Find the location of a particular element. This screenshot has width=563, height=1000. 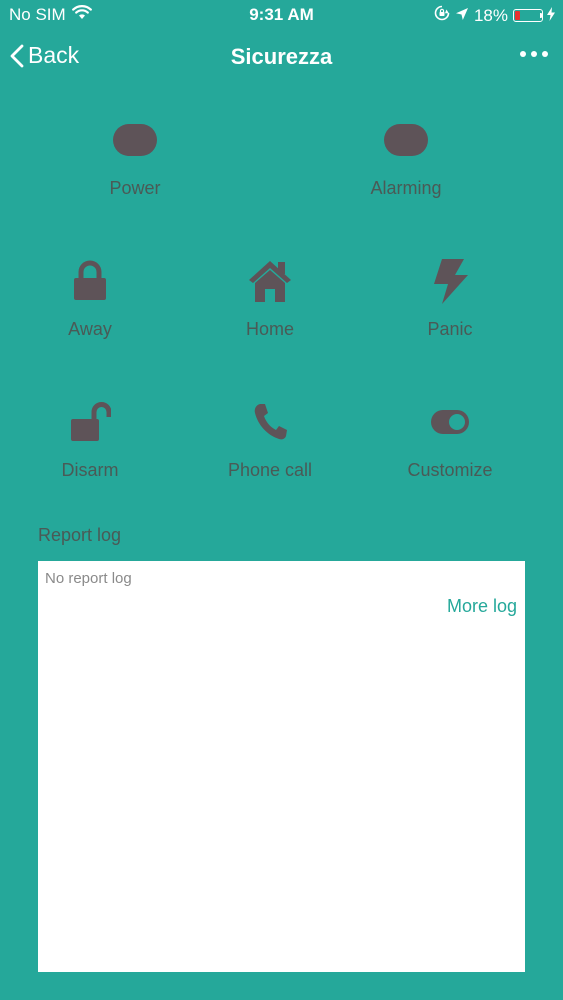

customize-control: Customize is located at coordinates (450, 437).